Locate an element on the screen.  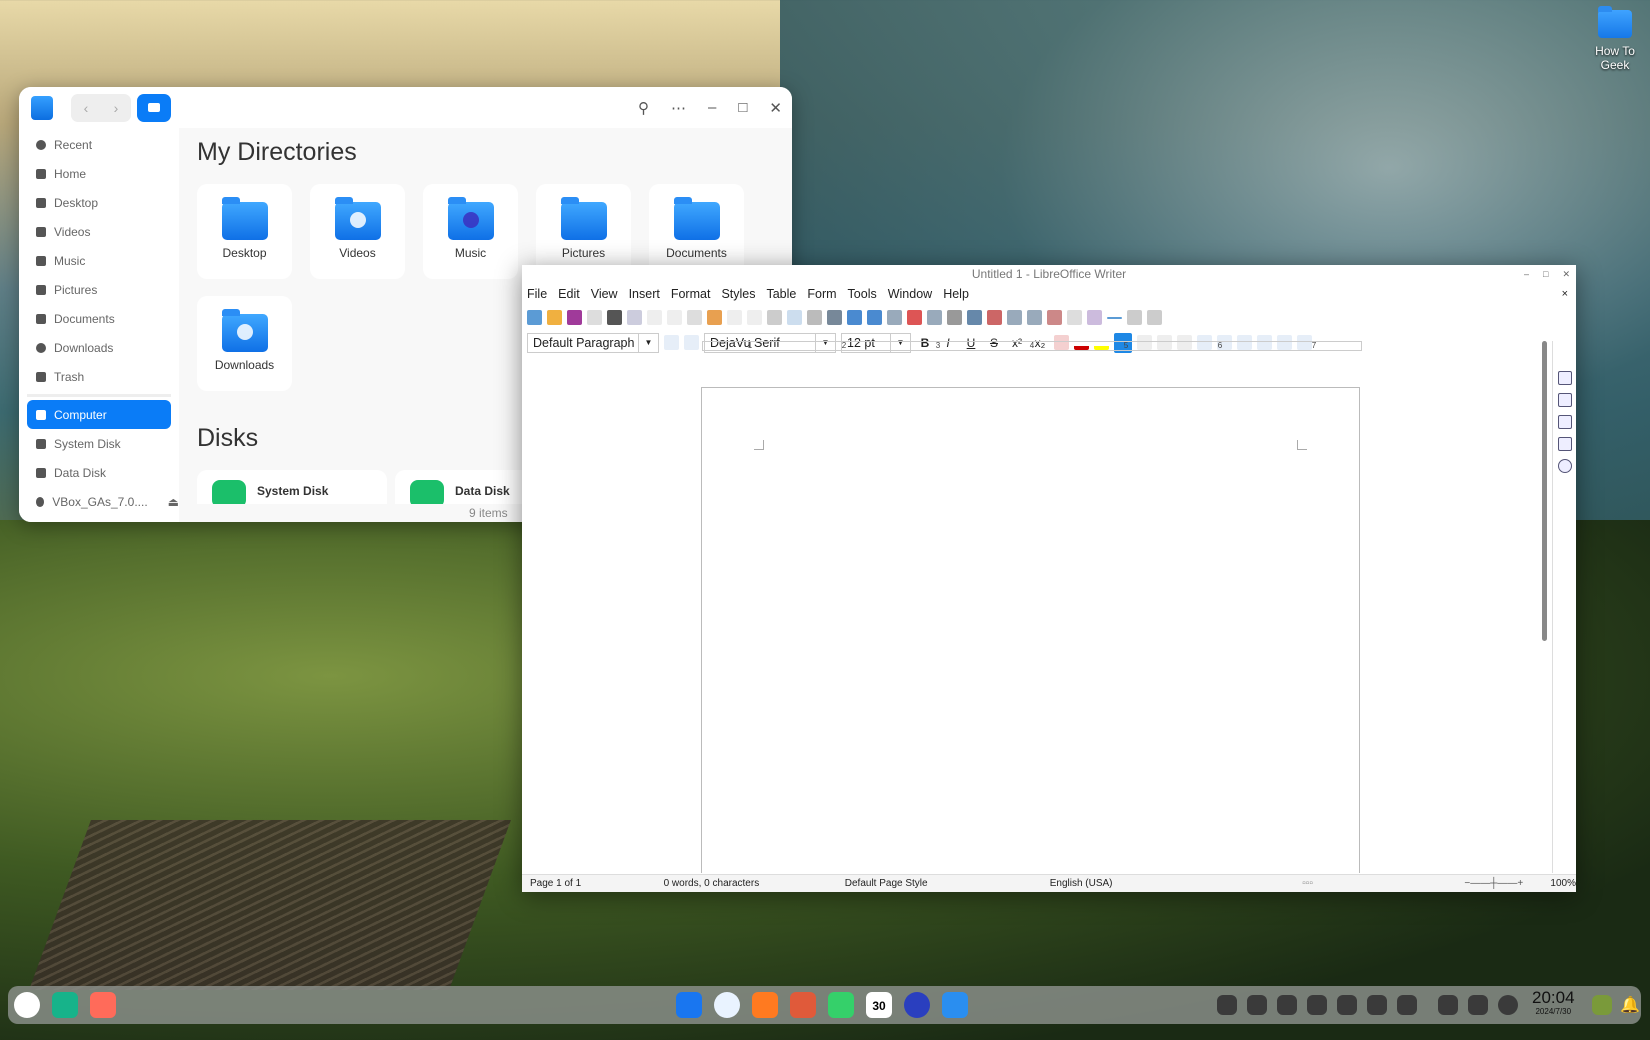
sidebar-item-system-disk: System Disk is located at coordinates (99, 443).